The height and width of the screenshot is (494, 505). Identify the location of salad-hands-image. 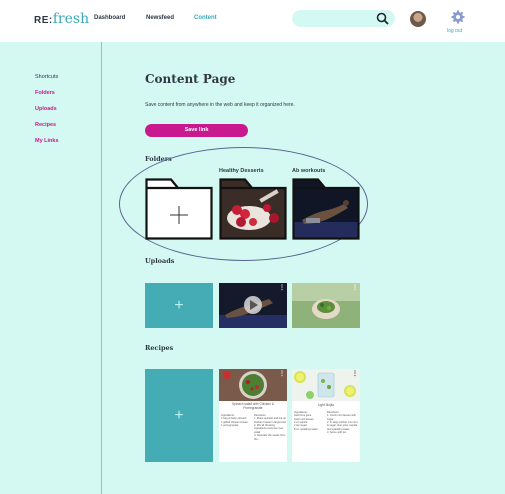
(326, 305).